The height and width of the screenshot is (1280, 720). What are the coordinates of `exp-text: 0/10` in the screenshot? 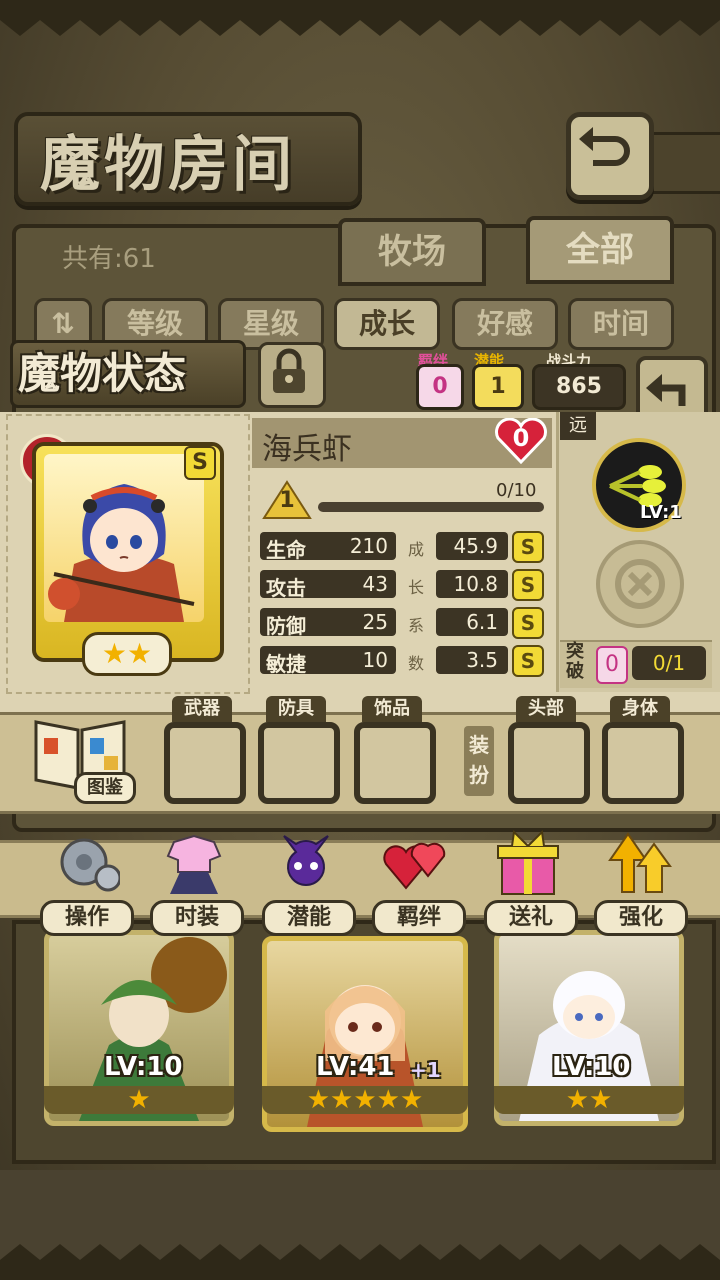 It's located at (516, 490).